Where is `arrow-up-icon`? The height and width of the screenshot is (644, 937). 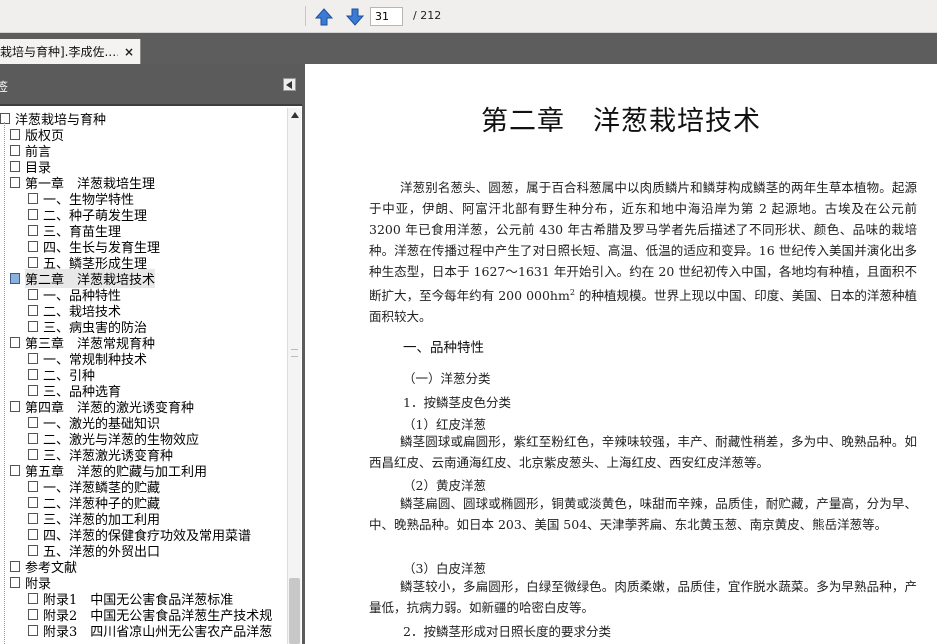 arrow-up-icon is located at coordinates (324, 17).